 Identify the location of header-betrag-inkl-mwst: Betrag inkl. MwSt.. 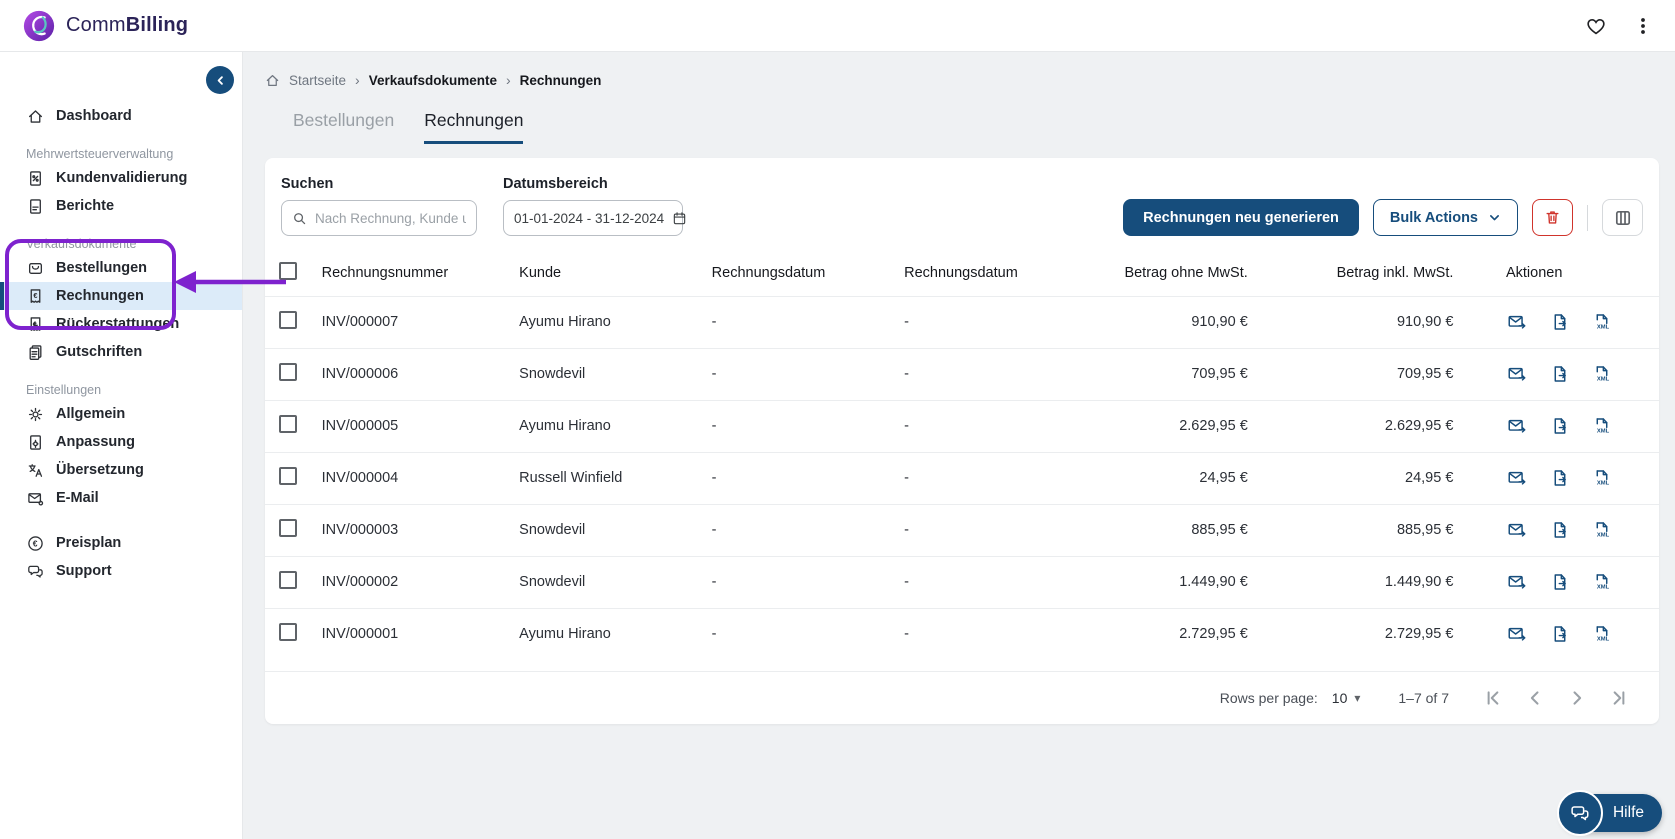
(1359, 273).